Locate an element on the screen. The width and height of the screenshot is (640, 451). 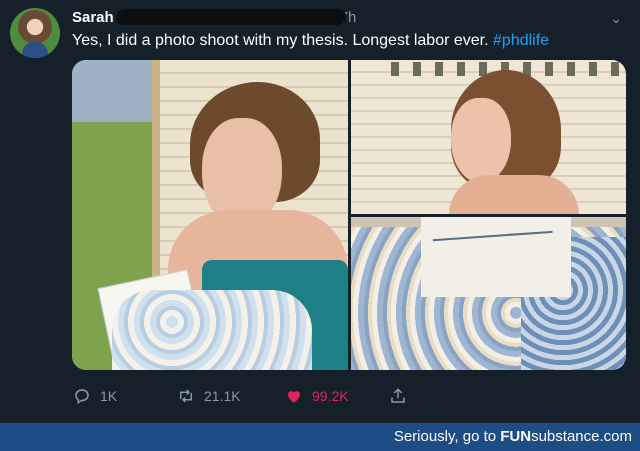
watermark-suffix: .com is located at coordinates (615, 436).